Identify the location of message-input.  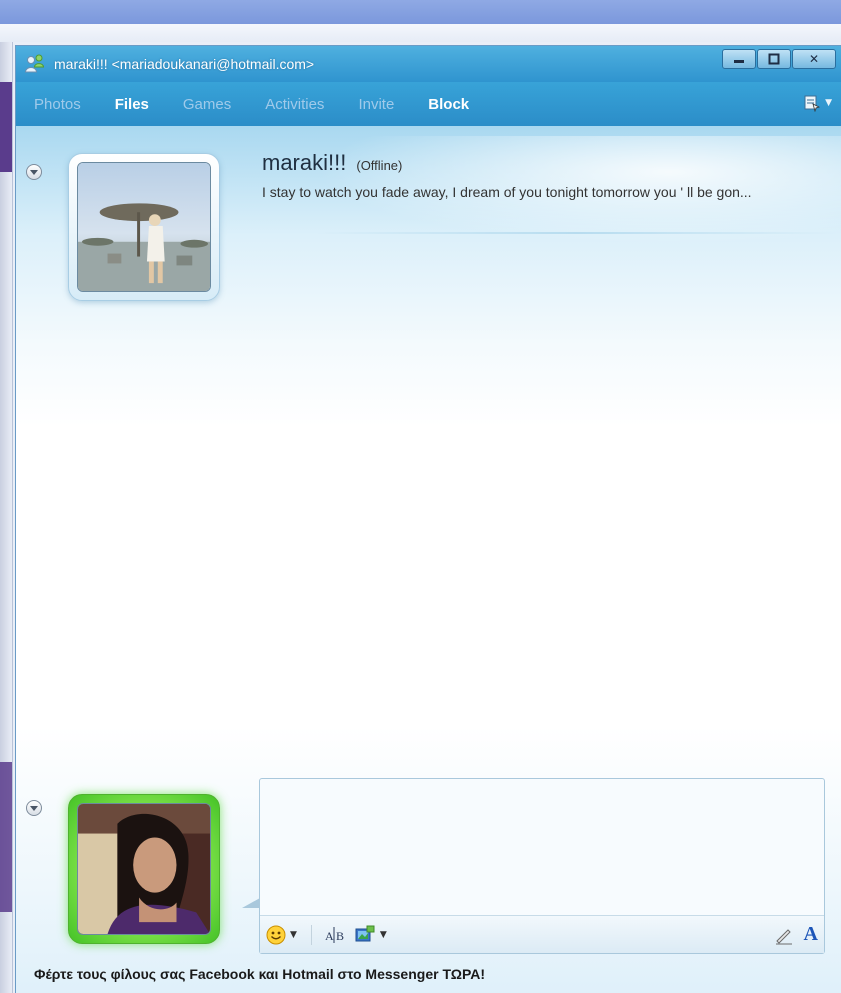
(542, 845).